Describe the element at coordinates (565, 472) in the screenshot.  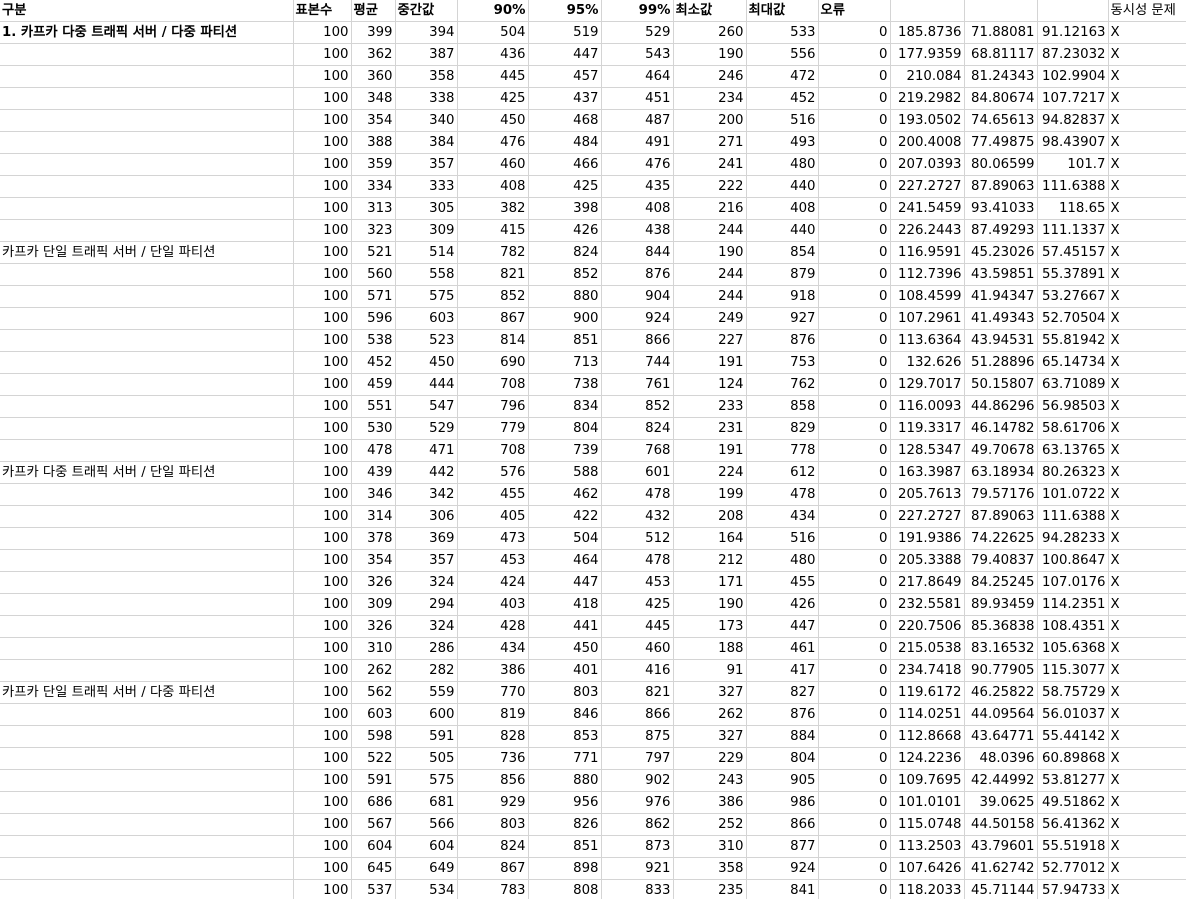
I see `value-cell: 588` at that location.